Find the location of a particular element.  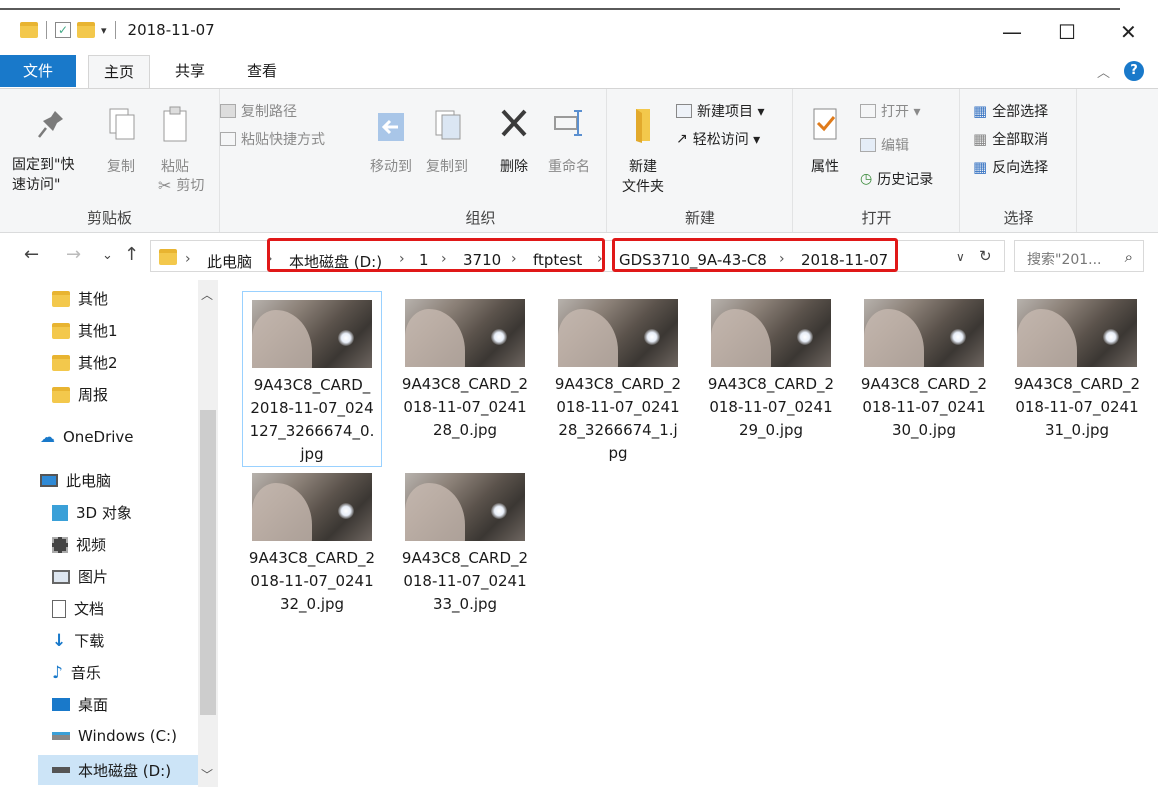

edit-button: 编辑 is located at coordinates (884, 145).